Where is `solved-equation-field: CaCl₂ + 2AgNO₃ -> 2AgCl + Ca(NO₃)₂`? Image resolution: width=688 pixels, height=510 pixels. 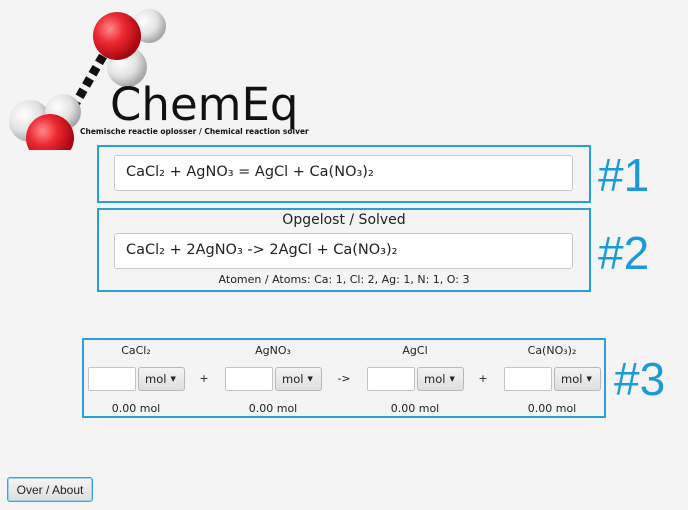 solved-equation-field: CaCl₂ + 2AgNO₃ -> 2AgCl + Ca(NO₃)₂ is located at coordinates (343, 251).